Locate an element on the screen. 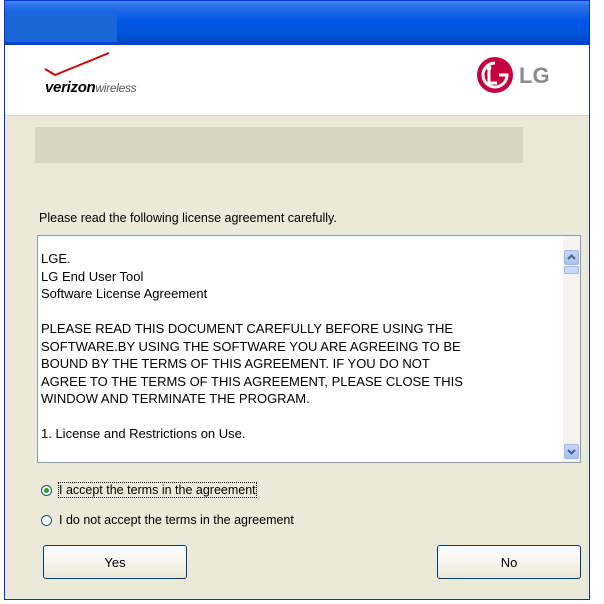 The width and height of the screenshot is (604, 604). accept-option: I accept the terms in the agreement is located at coordinates (149, 490).